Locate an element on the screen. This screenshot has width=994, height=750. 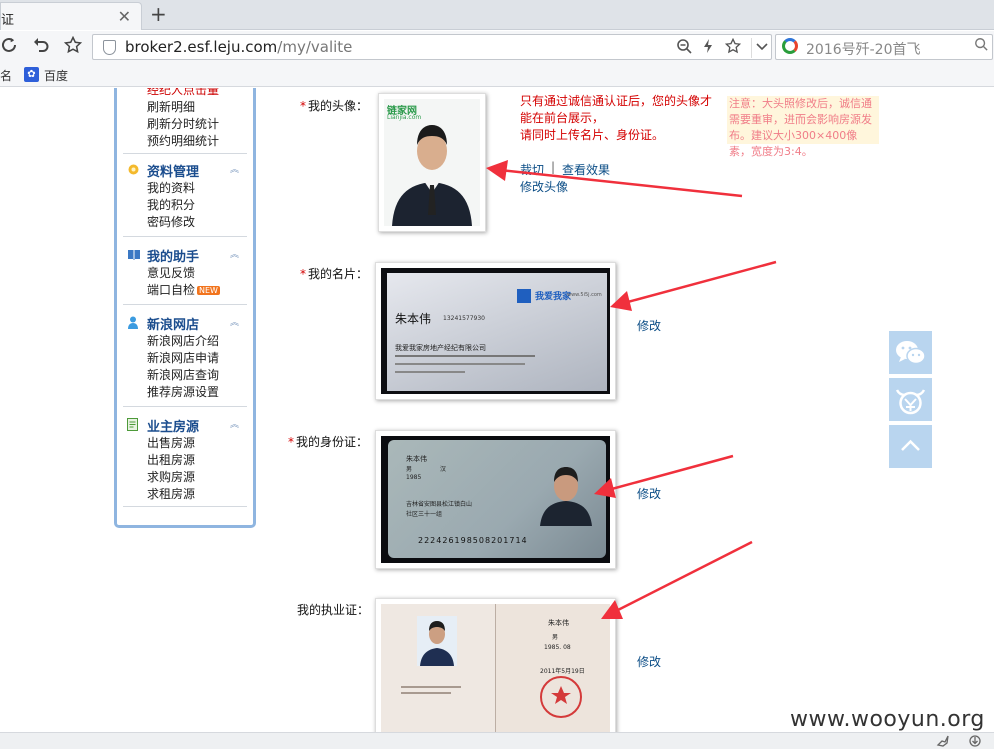
weibo-button is located at coordinates (910, 399).